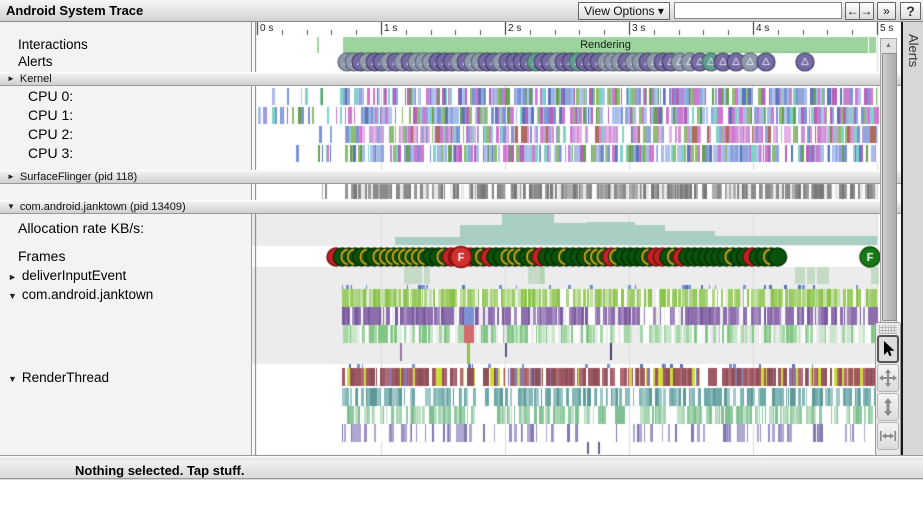 This screenshot has height=507, width=923. What do you see at coordinates (565, 95) in the screenshot?
I see `cpu0-track` at bounding box center [565, 95].